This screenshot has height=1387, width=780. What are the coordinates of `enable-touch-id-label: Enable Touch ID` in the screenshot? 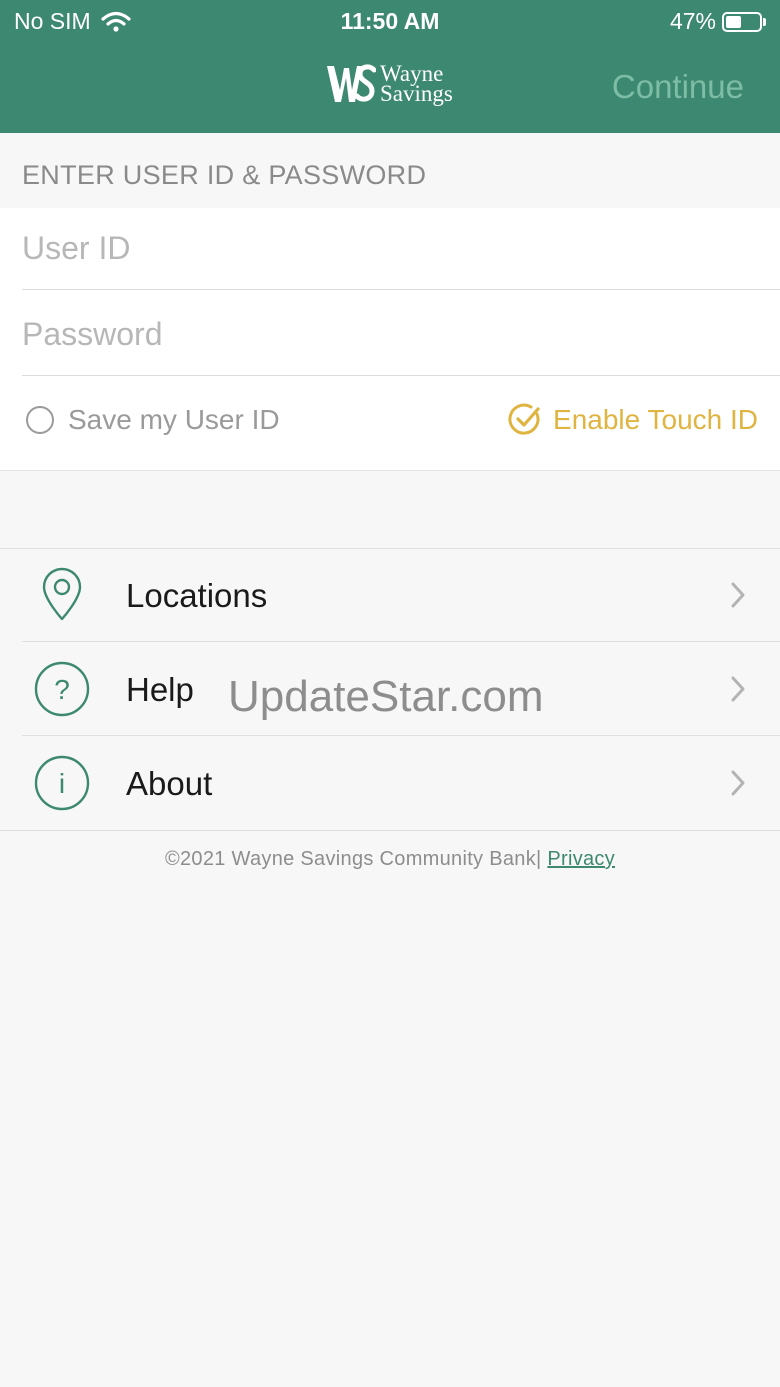 It's located at (655, 419).